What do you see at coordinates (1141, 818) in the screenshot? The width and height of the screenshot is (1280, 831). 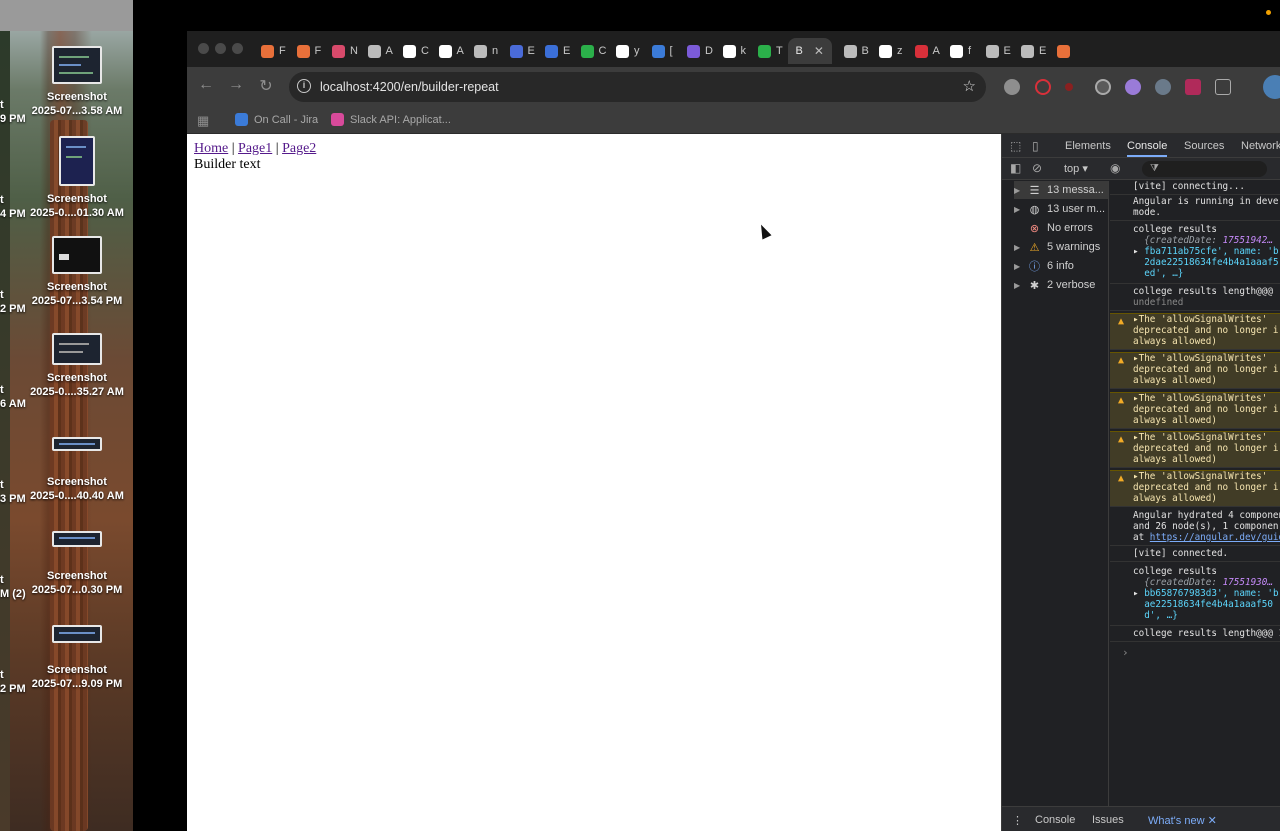 I see `devtools-drawer: ⋮ Console Issues What's new ✕` at bounding box center [1141, 818].